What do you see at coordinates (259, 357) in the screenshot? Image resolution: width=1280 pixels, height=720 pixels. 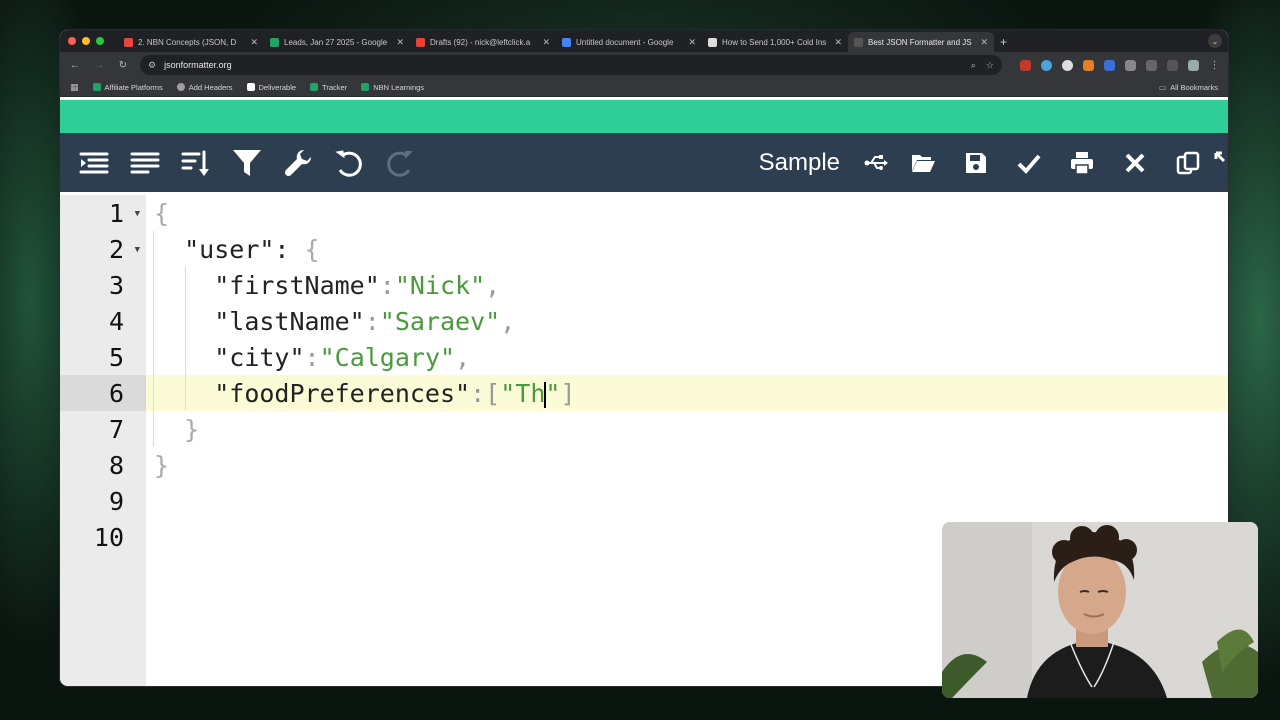 I see `json-key: "city"` at bounding box center [259, 357].